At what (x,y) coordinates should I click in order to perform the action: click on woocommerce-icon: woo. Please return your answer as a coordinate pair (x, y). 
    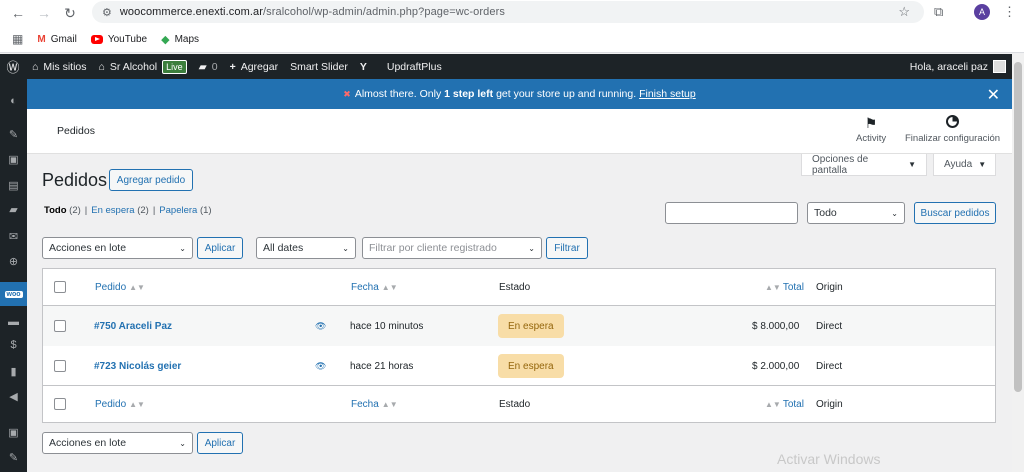
    Looking at the image, I should click on (13, 294).